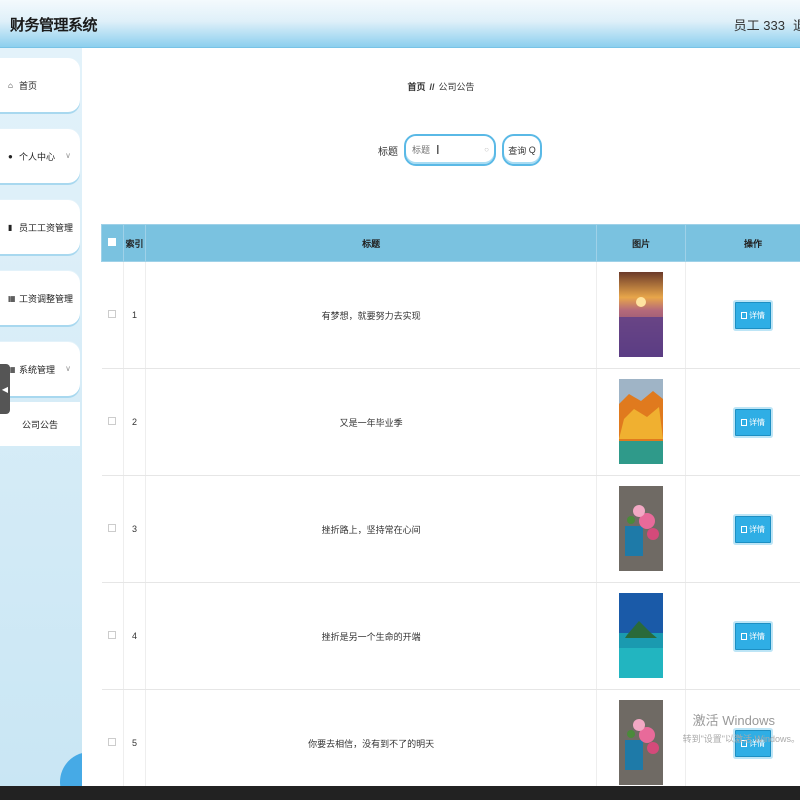  I want to click on column-header-action: 操作, so click(742, 243).